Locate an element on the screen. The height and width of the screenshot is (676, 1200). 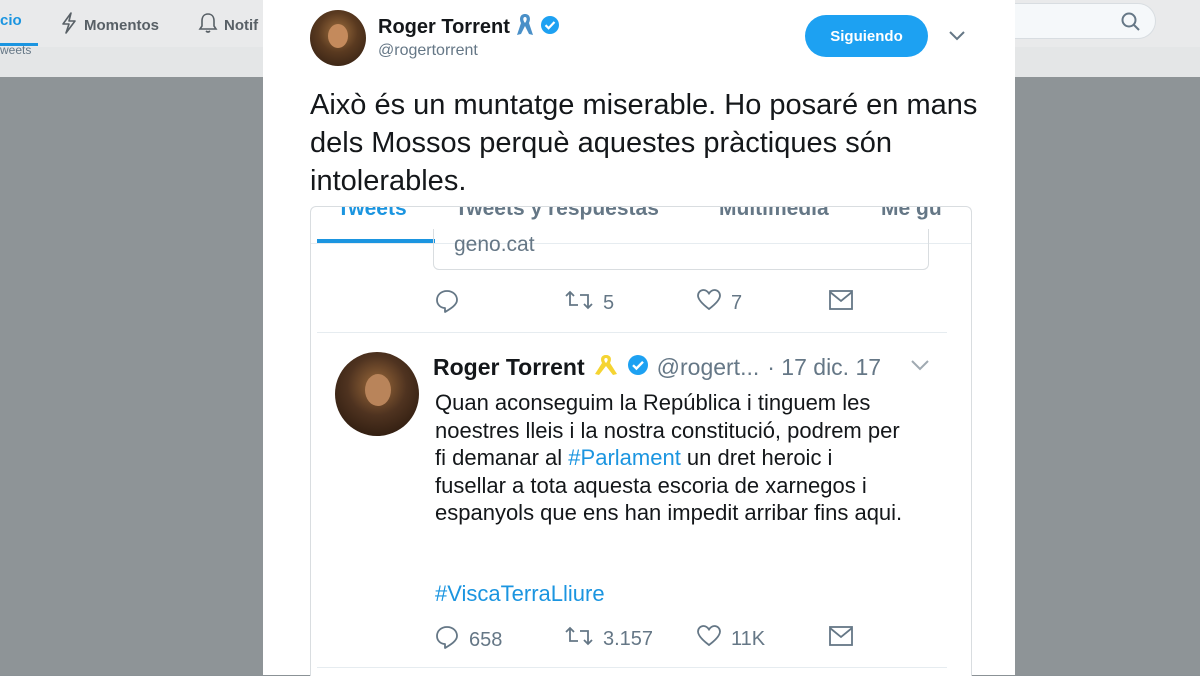
search-input is located at coordinates (1085, 21).